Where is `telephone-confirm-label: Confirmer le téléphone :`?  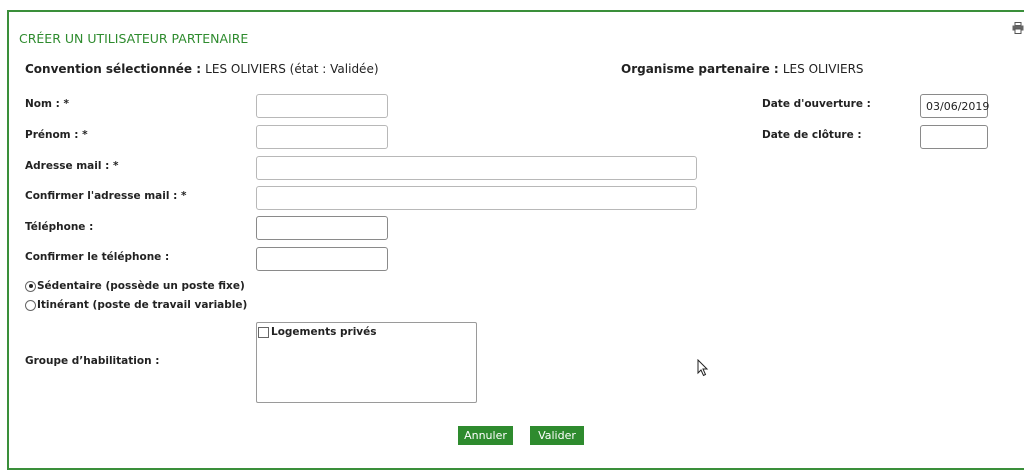
telephone-confirm-label: Confirmer le téléphone : is located at coordinates (97, 257).